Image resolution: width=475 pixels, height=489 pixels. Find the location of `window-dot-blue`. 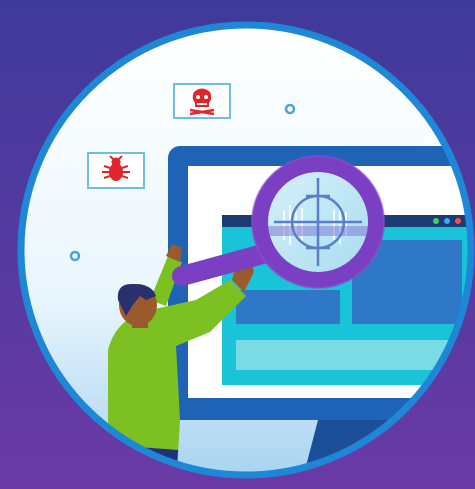

window-dot-blue is located at coordinates (447, 221).